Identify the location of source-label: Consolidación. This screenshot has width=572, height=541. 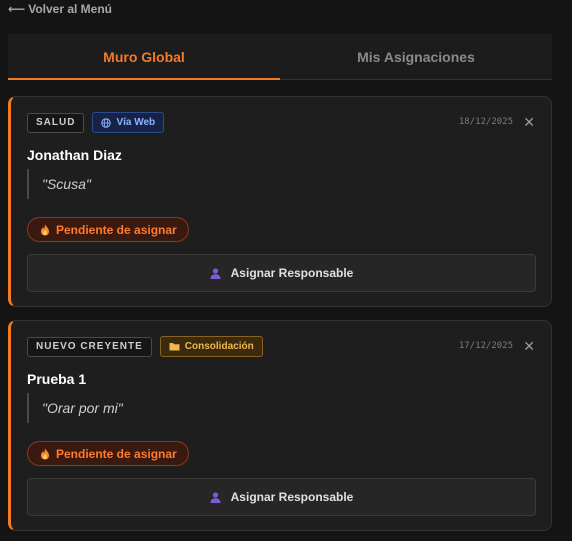
(219, 346).